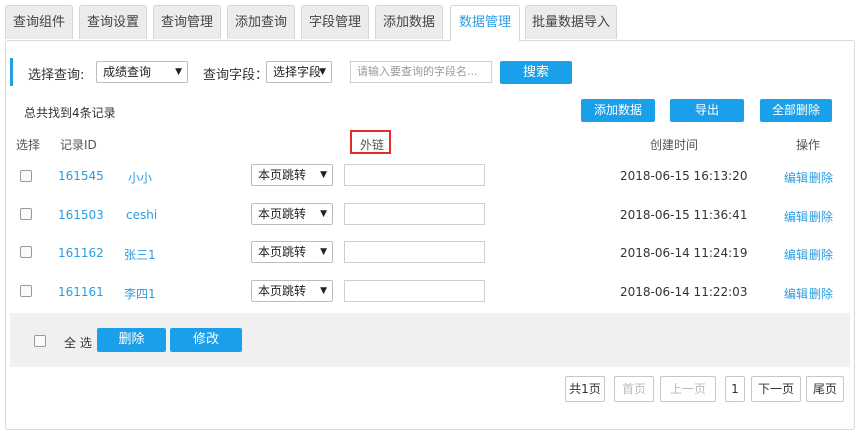  I want to click on record-count: 总共找到4条记录, so click(70, 113).